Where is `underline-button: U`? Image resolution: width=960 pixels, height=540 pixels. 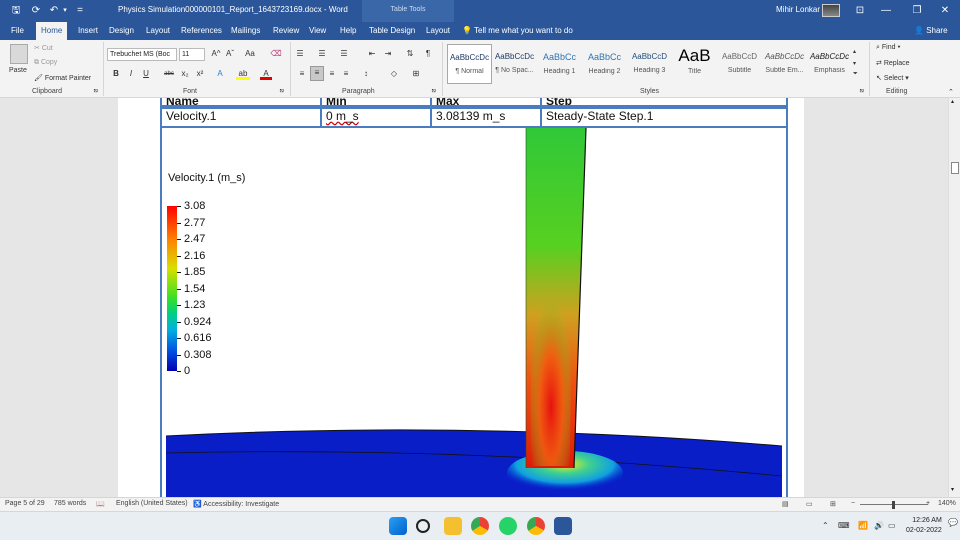
underline-button: U is located at coordinates (146, 74).